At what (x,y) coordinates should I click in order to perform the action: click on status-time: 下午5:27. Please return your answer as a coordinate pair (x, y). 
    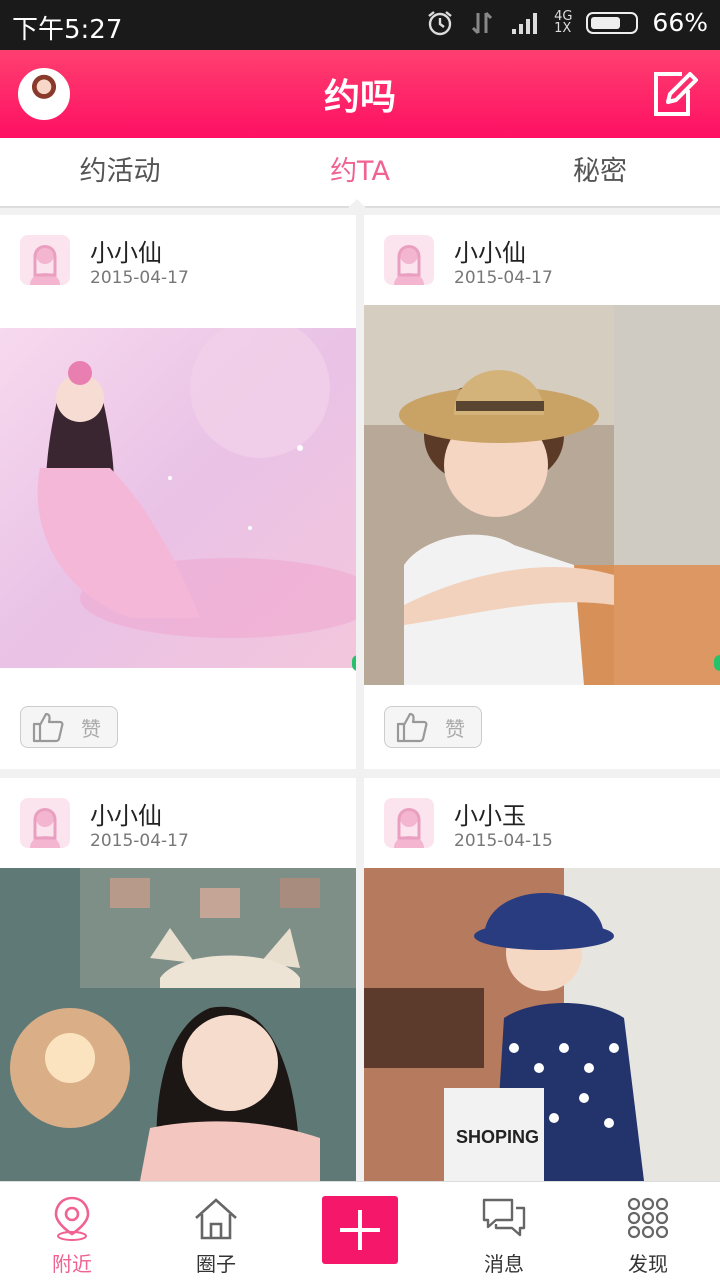
    Looking at the image, I should click on (67, 30).